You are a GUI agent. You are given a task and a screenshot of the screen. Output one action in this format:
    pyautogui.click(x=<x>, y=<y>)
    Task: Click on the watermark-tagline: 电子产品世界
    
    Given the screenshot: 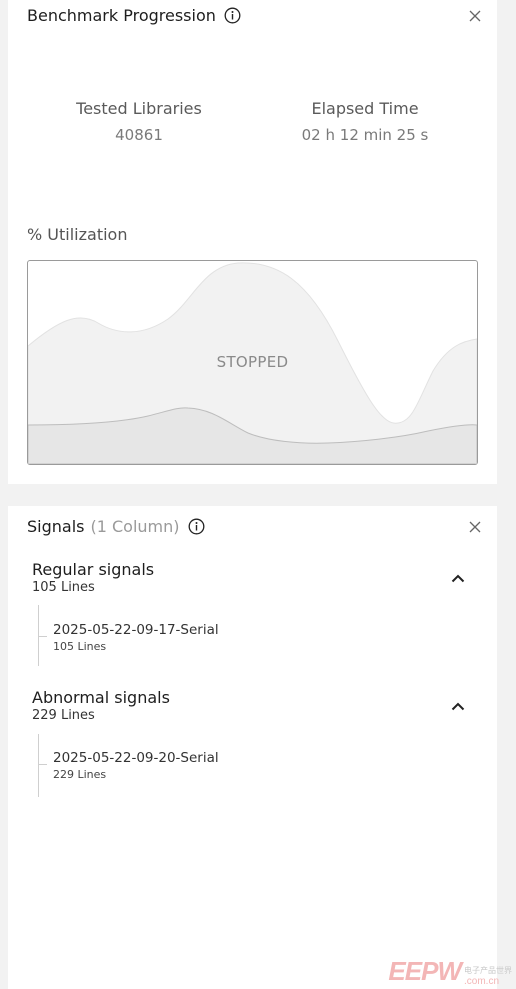 What is the action you would take?
    pyautogui.click(x=488, y=970)
    